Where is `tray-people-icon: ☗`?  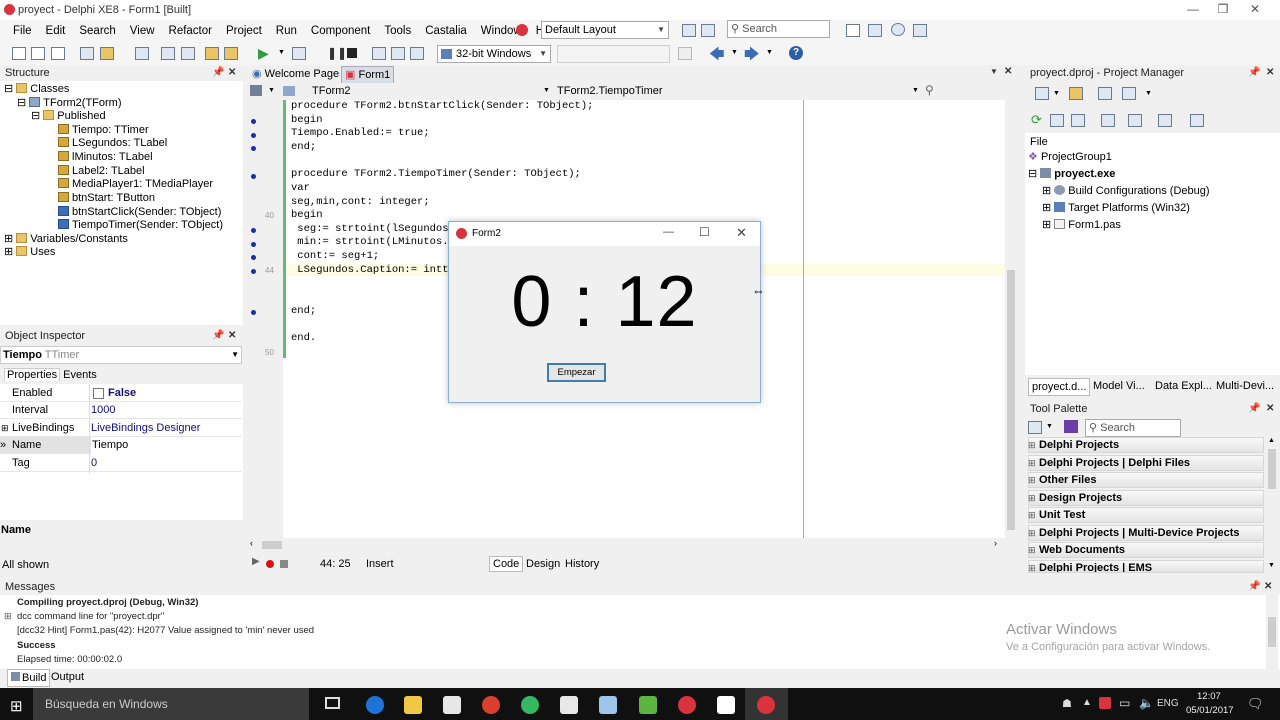 tray-people-icon: ☗ is located at coordinates (1067, 703).